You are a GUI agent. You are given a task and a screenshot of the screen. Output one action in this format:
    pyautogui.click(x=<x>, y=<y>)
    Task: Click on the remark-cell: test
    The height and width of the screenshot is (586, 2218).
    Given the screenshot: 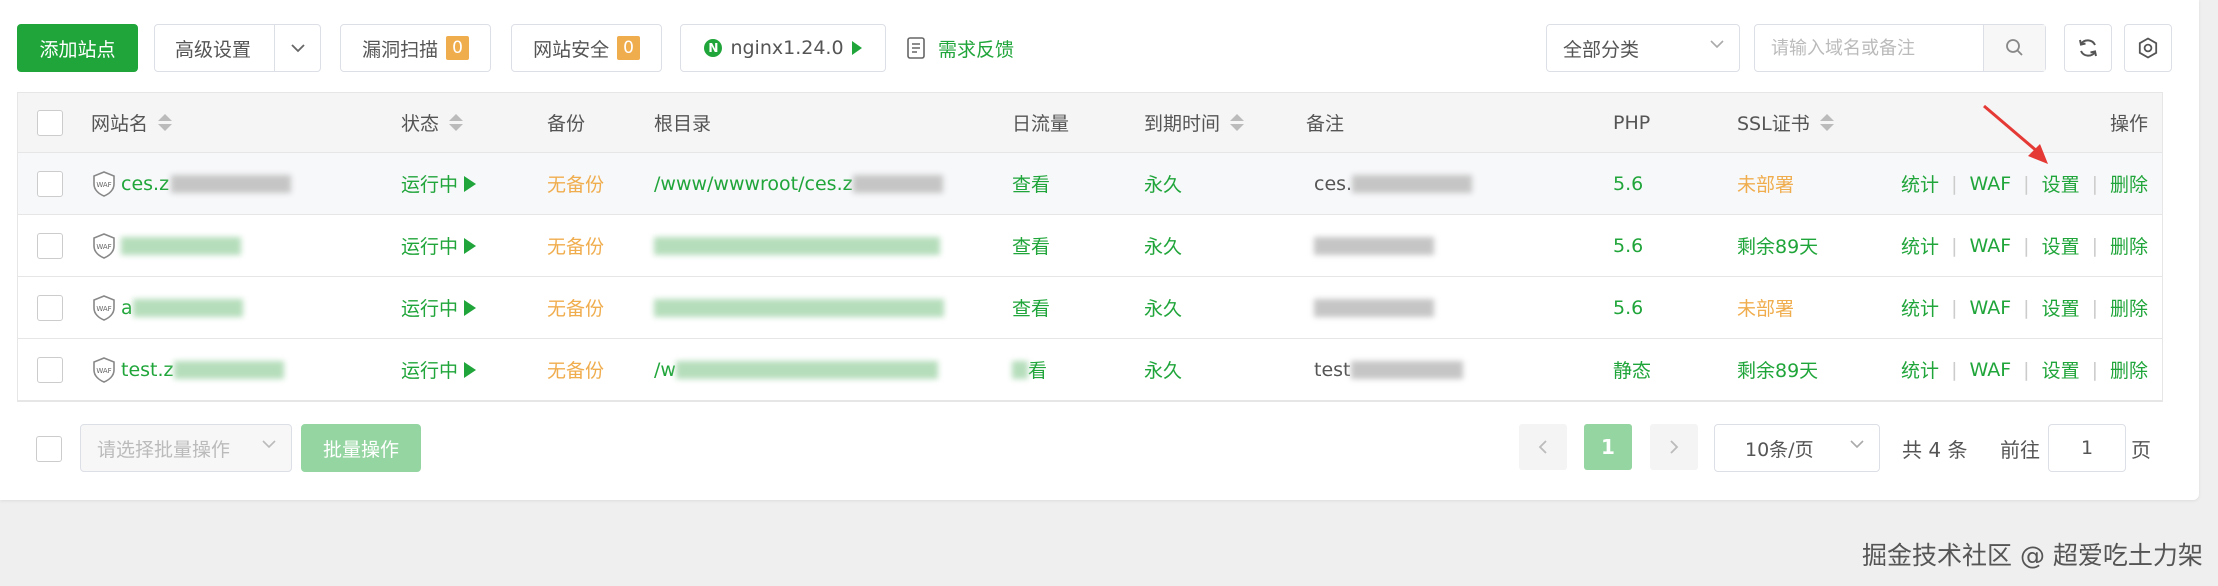 What is the action you would take?
    pyautogui.click(x=1388, y=369)
    